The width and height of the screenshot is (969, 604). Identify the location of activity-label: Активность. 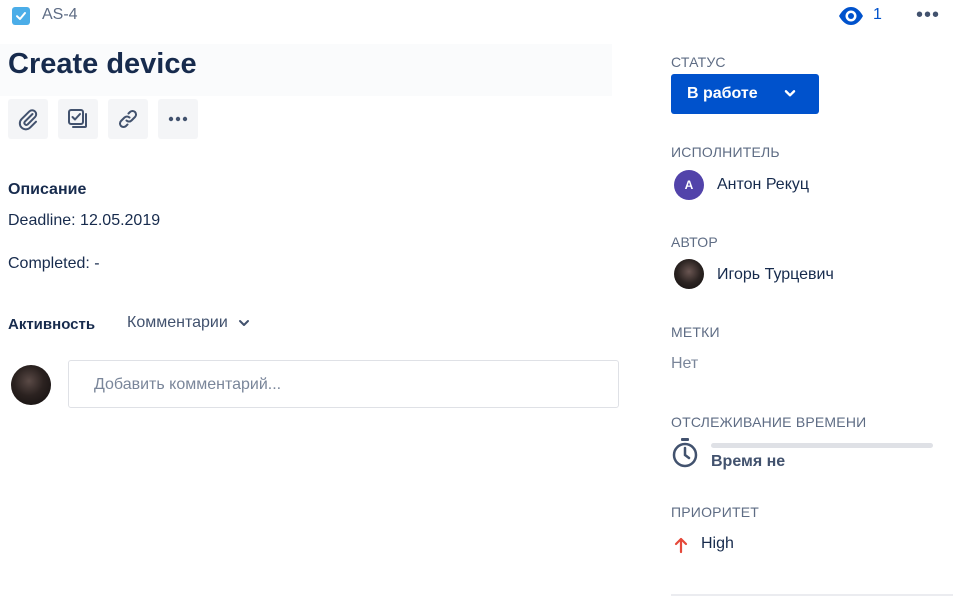
(52, 324).